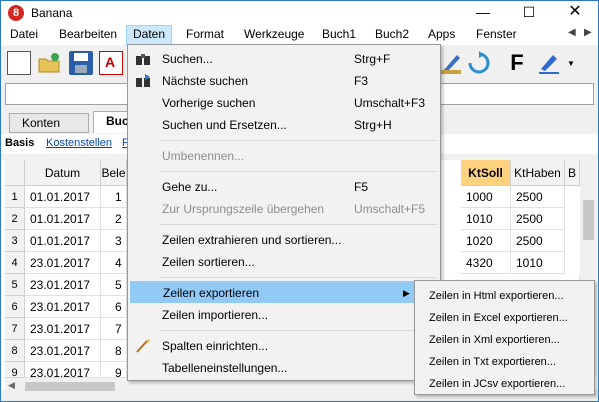 This screenshot has width=599, height=402. I want to click on edit-pencil-icon, so click(451, 63).